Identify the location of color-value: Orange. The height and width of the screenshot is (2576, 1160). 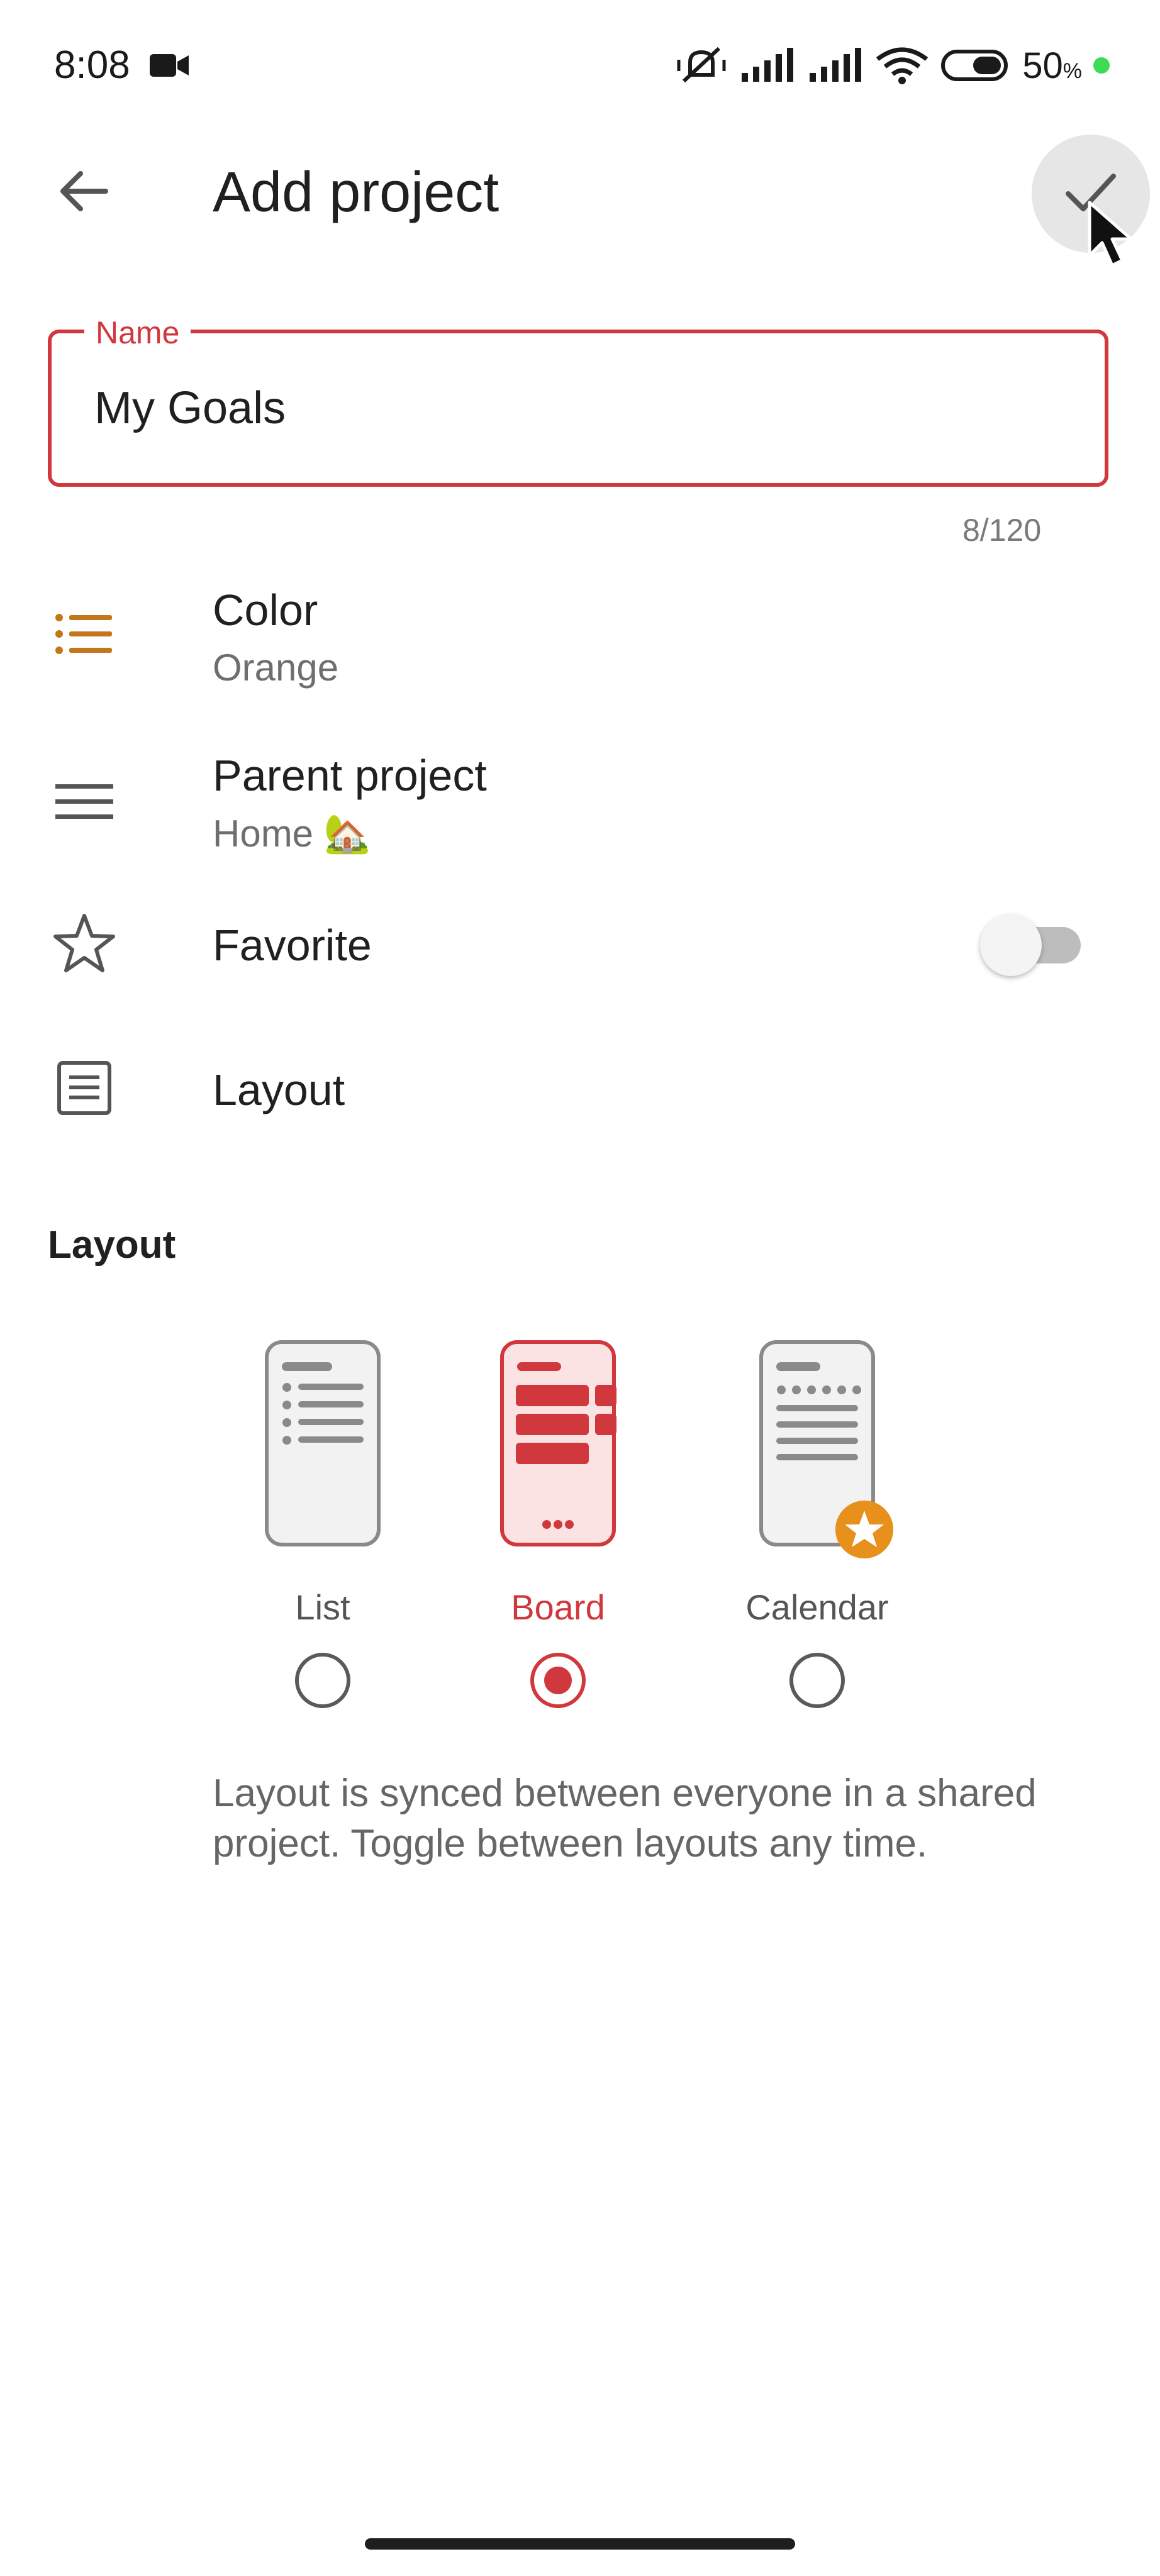
(276, 668).